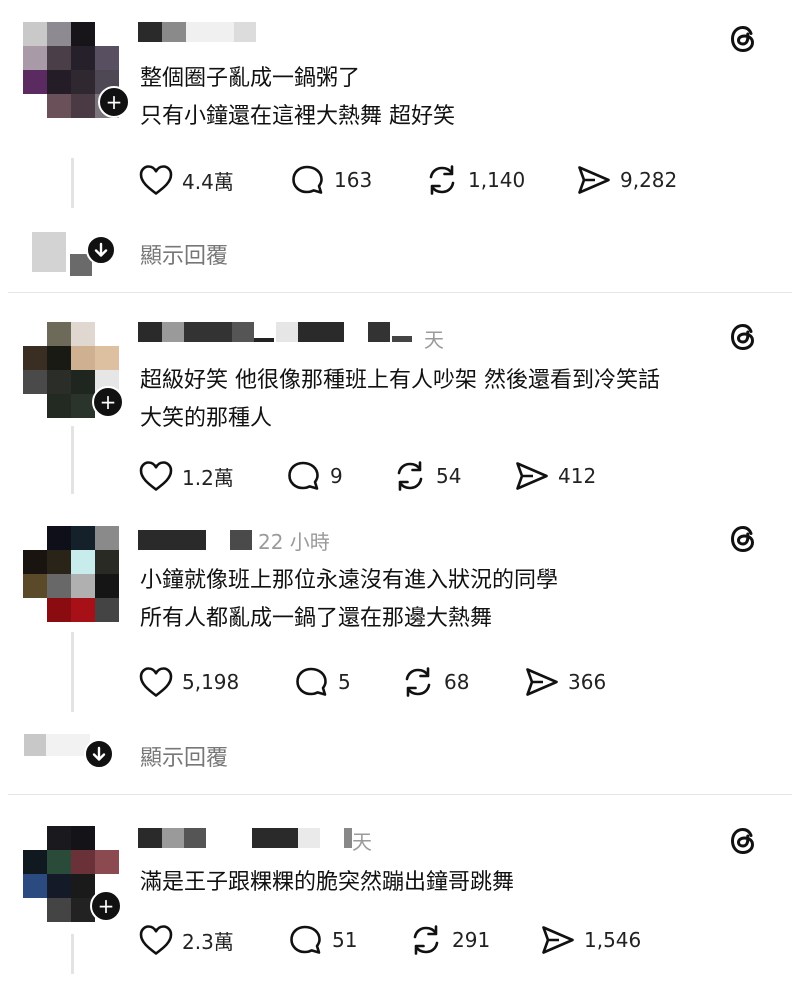 This screenshot has width=800, height=1000. Describe the element at coordinates (206, 418) in the screenshot. I see `post-line: 大笑的那種人` at that location.